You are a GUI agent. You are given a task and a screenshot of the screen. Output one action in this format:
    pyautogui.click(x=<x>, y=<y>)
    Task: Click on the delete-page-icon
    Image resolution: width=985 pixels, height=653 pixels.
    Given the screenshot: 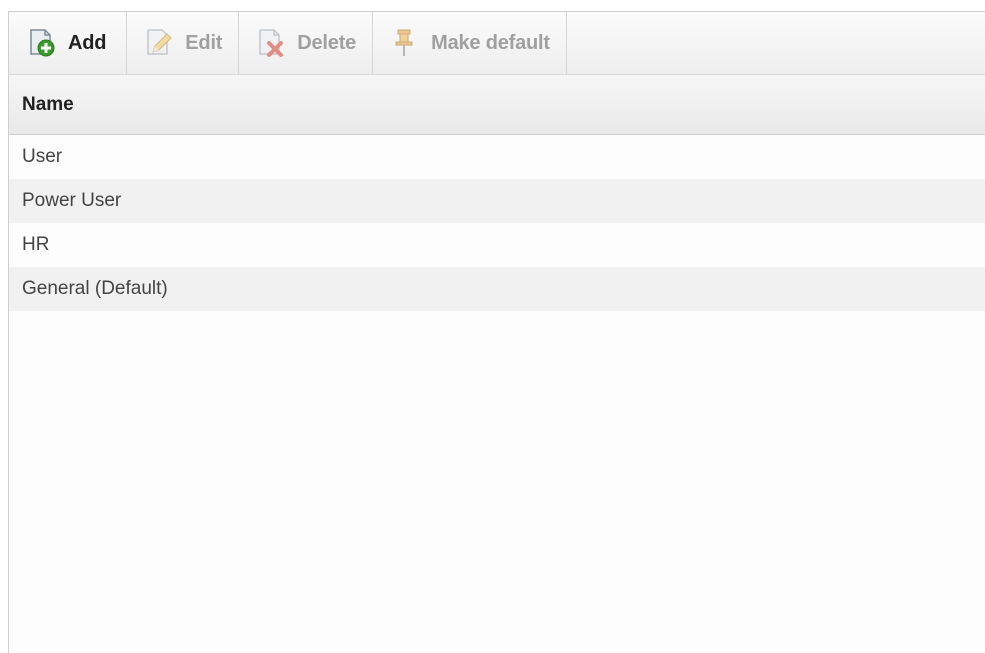 What is the action you would take?
    pyautogui.click(x=270, y=43)
    